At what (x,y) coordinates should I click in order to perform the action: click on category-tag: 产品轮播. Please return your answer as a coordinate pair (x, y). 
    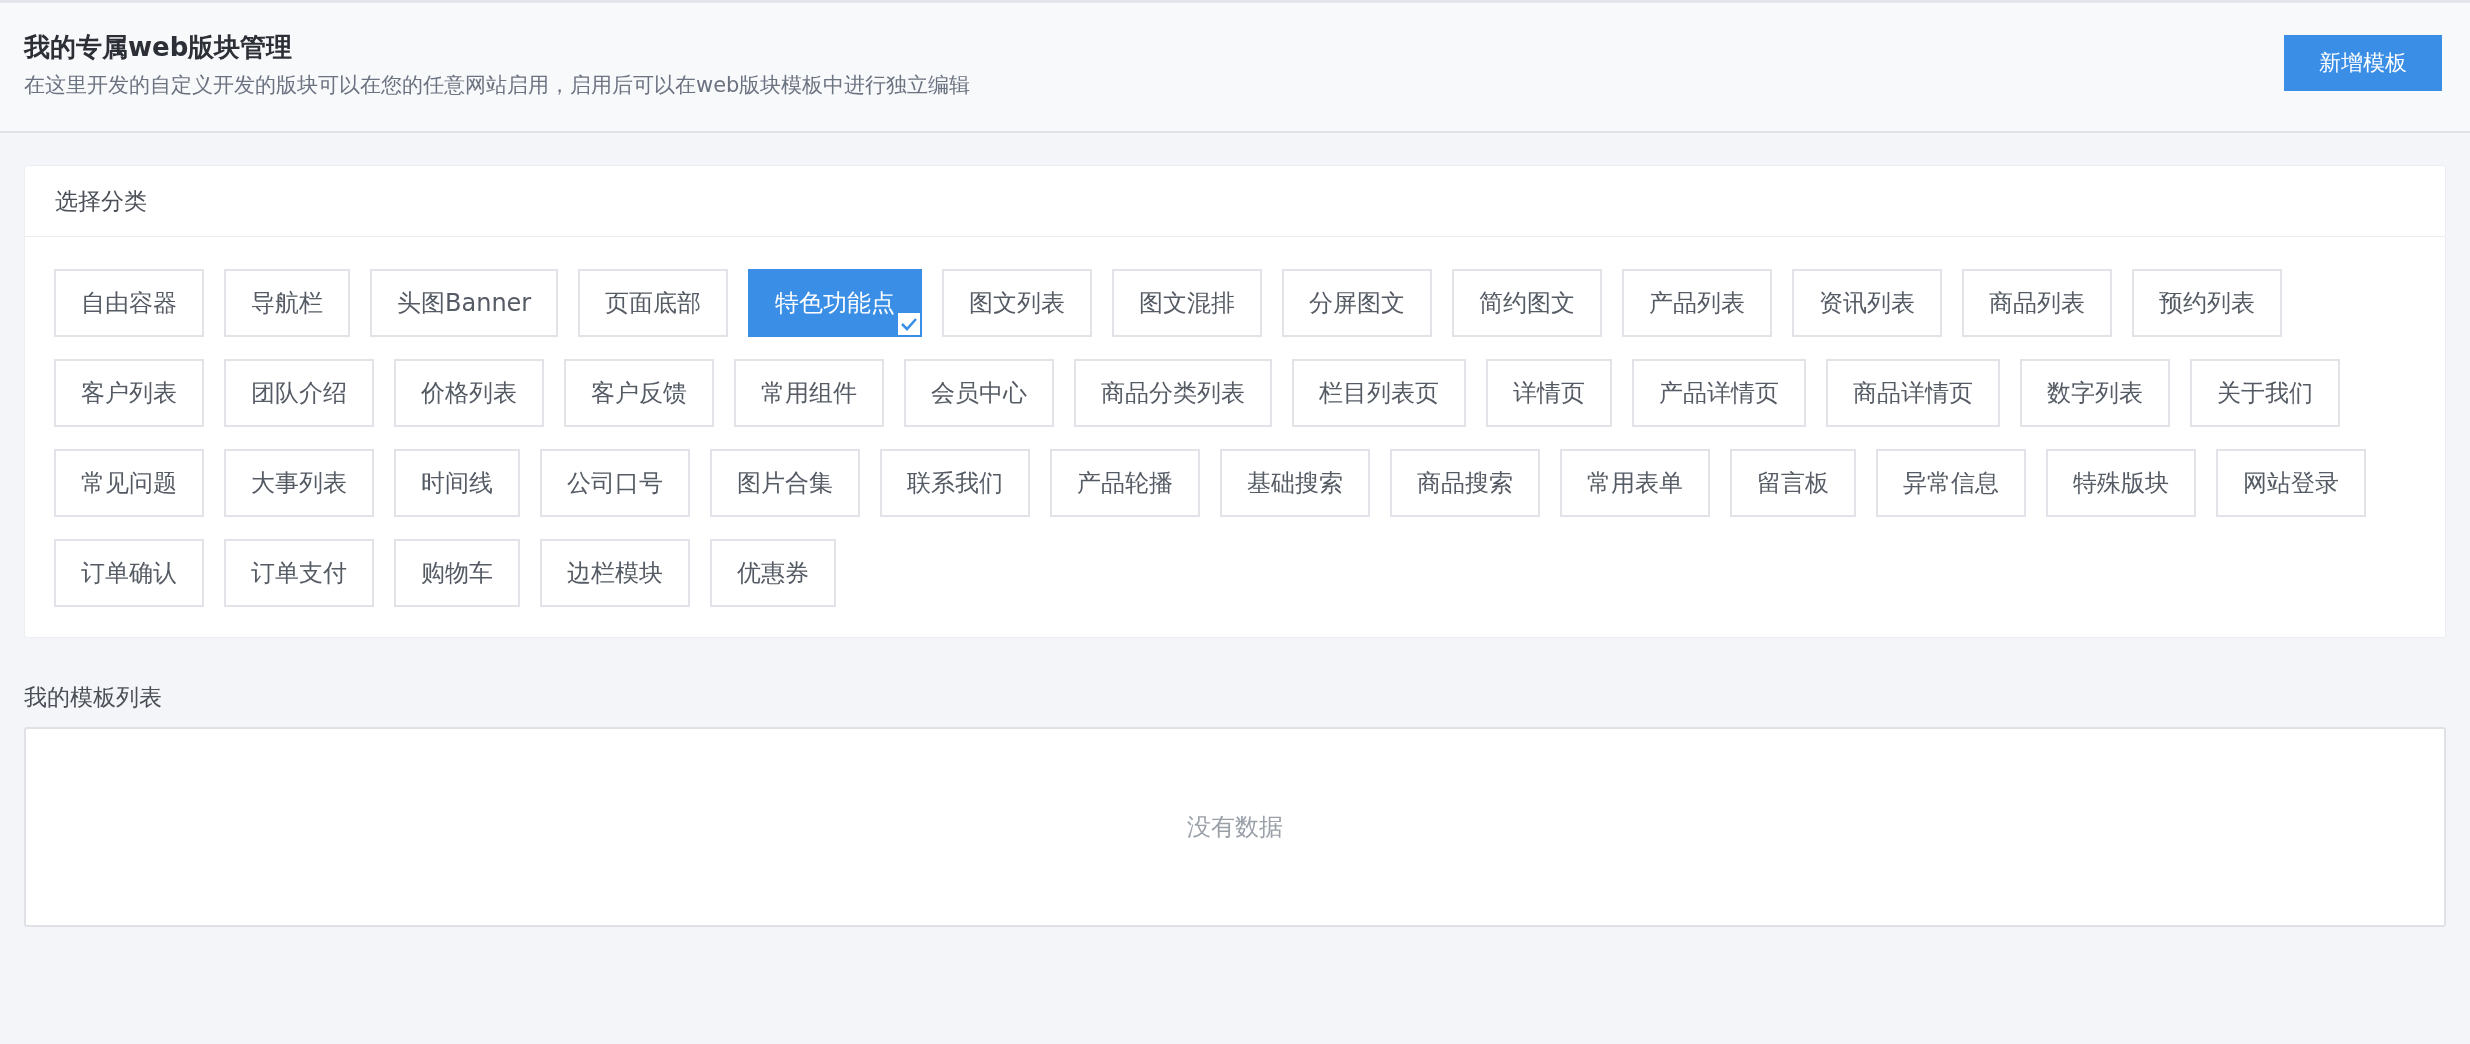
    Looking at the image, I should click on (1125, 483).